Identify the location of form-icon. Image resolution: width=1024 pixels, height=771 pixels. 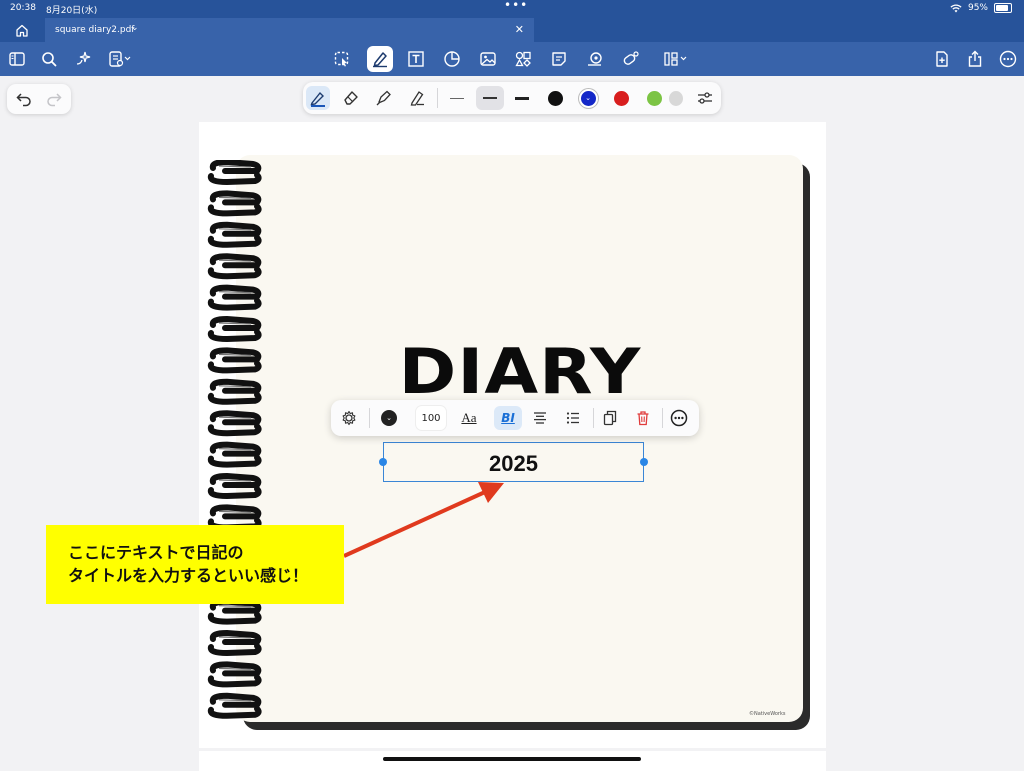
(676, 59).